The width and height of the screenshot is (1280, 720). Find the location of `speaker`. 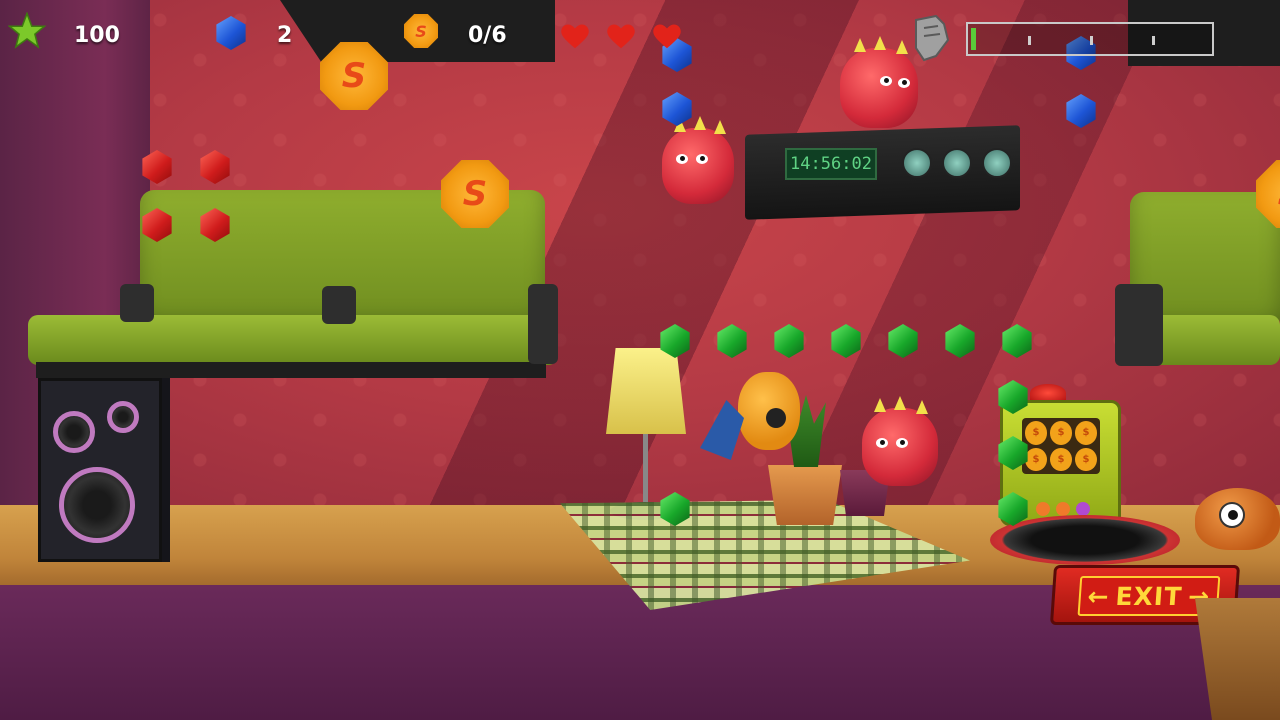

speaker is located at coordinates (100, 470).